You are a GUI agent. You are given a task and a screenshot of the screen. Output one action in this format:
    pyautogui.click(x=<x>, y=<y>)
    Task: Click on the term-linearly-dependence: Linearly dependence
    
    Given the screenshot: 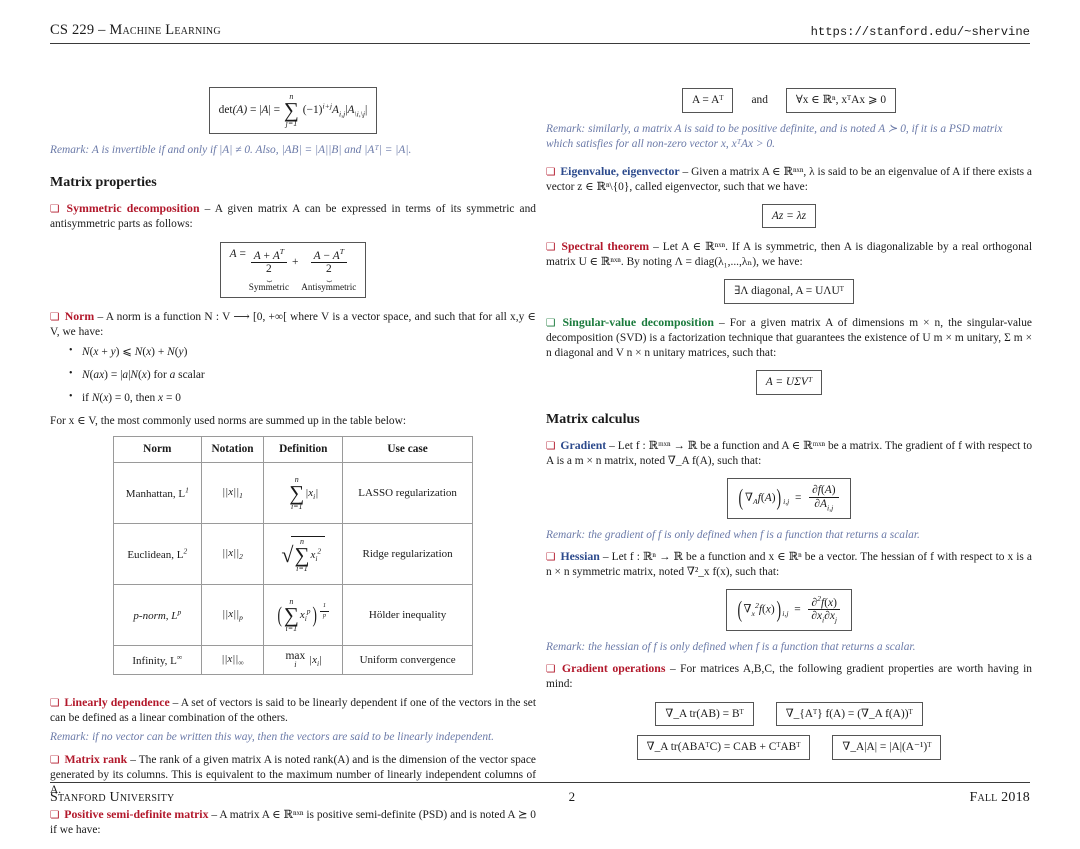 What is the action you would take?
    pyautogui.click(x=117, y=702)
    